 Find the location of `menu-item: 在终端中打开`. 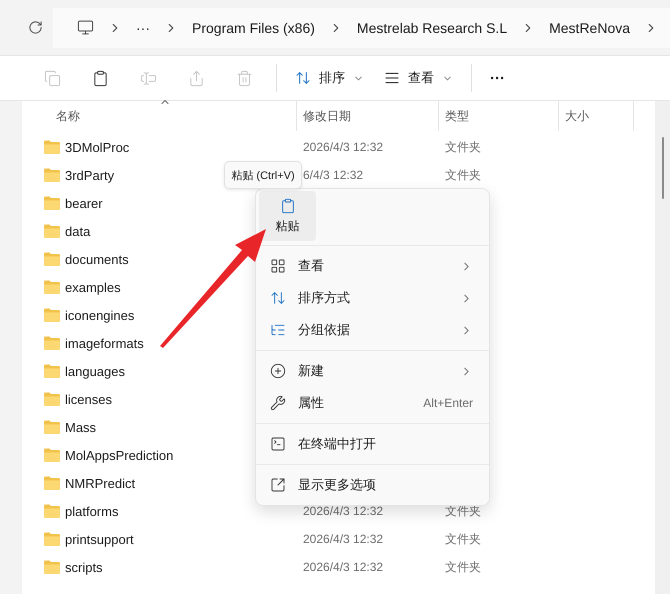

menu-item: 在终端中打开 is located at coordinates (372, 444).